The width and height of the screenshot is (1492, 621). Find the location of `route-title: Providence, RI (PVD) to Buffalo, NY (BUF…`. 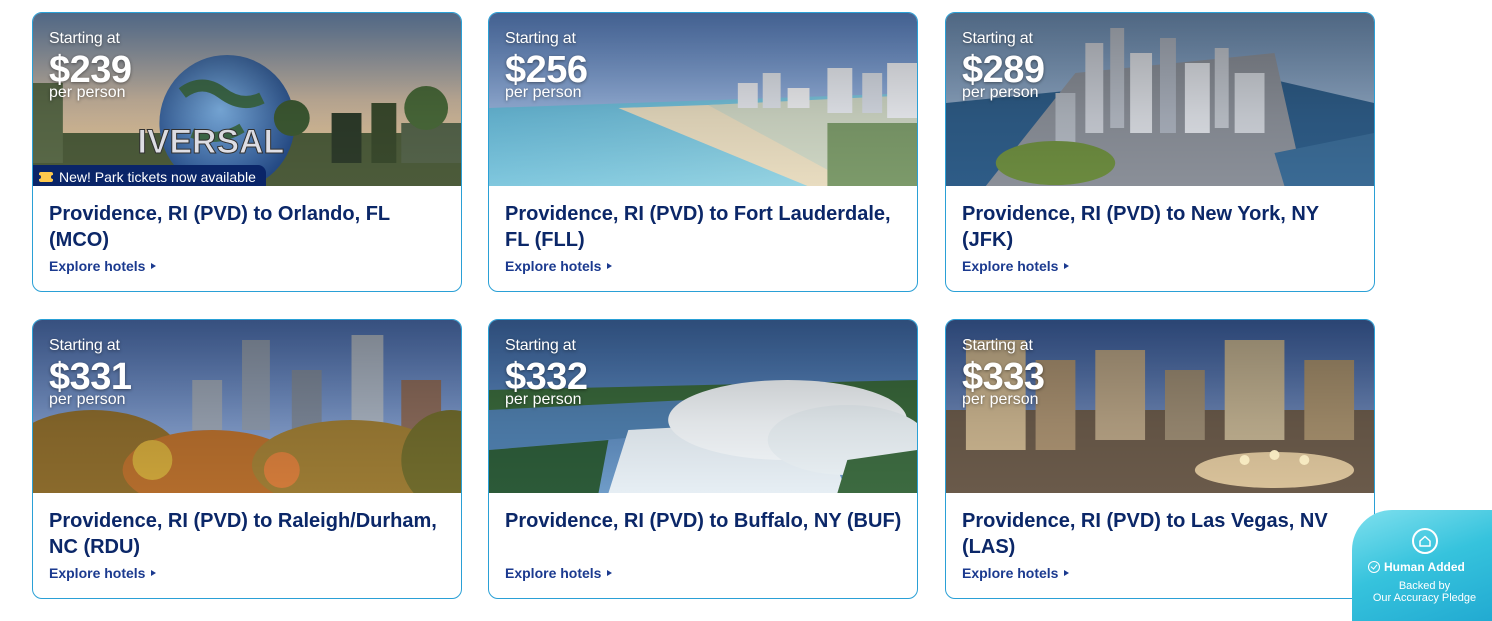

route-title: Providence, RI (PVD) to Buffalo, NY (BUF… is located at coordinates (705, 521).